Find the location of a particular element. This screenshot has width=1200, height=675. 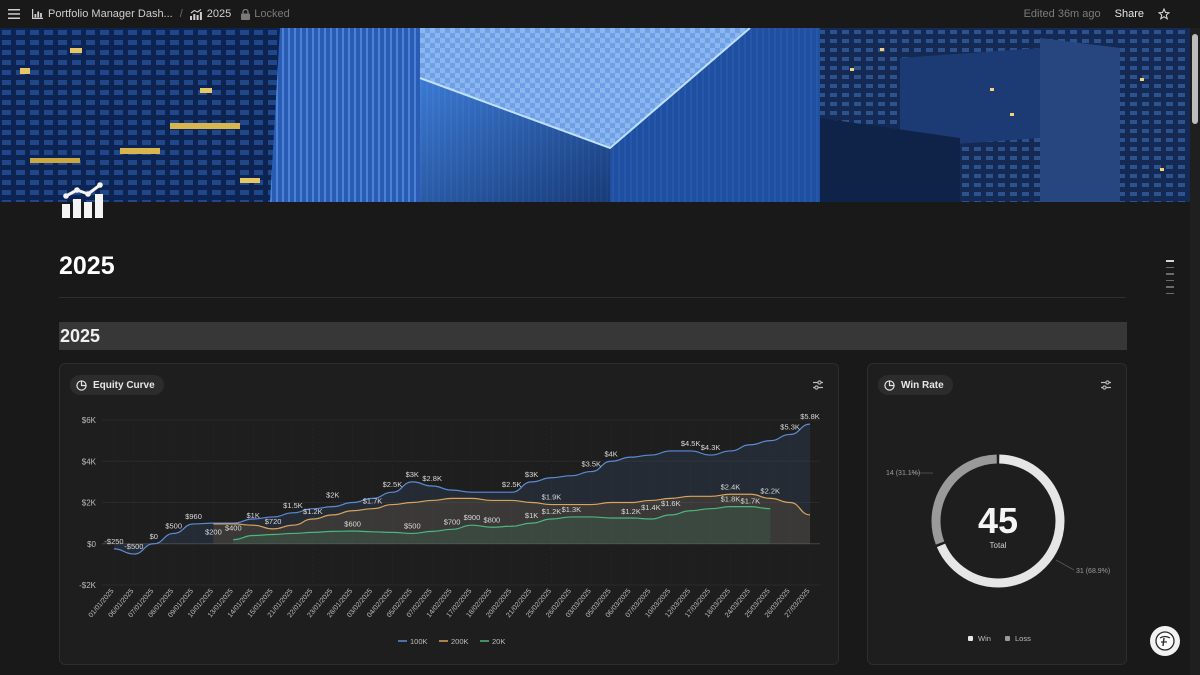

trend-chart-icon is located at coordinates (195, 14).